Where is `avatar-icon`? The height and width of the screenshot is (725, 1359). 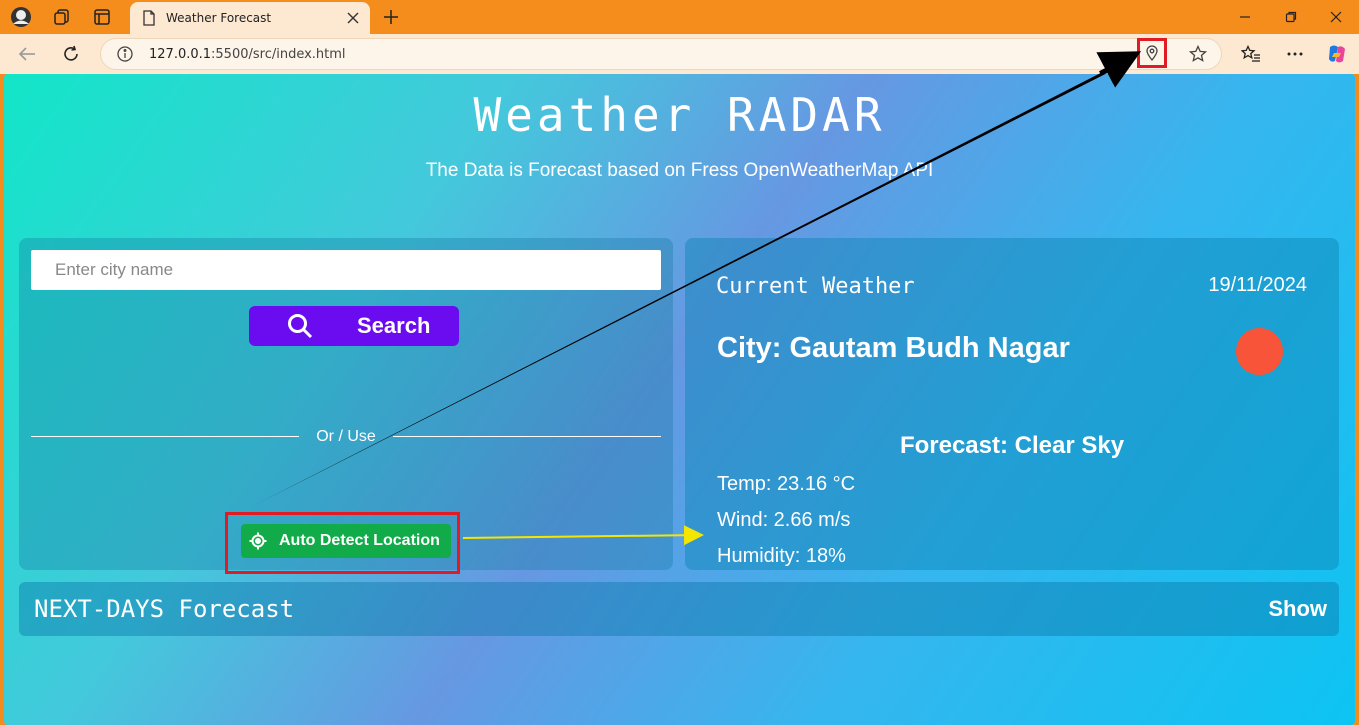 avatar-icon is located at coordinates (21, 17).